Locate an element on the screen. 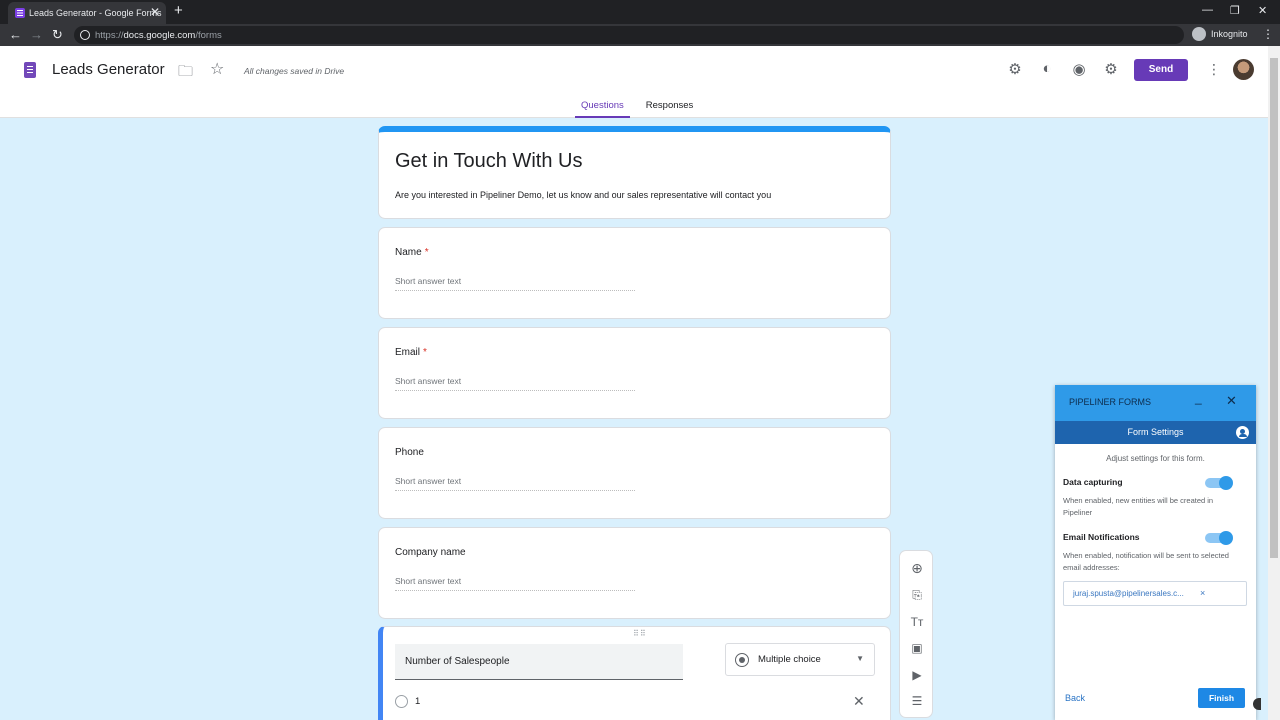 Image resolution: width=1280 pixels, height=720 pixels. tab-title: Leads Generator - Google Forms is located at coordinates (95, 13).